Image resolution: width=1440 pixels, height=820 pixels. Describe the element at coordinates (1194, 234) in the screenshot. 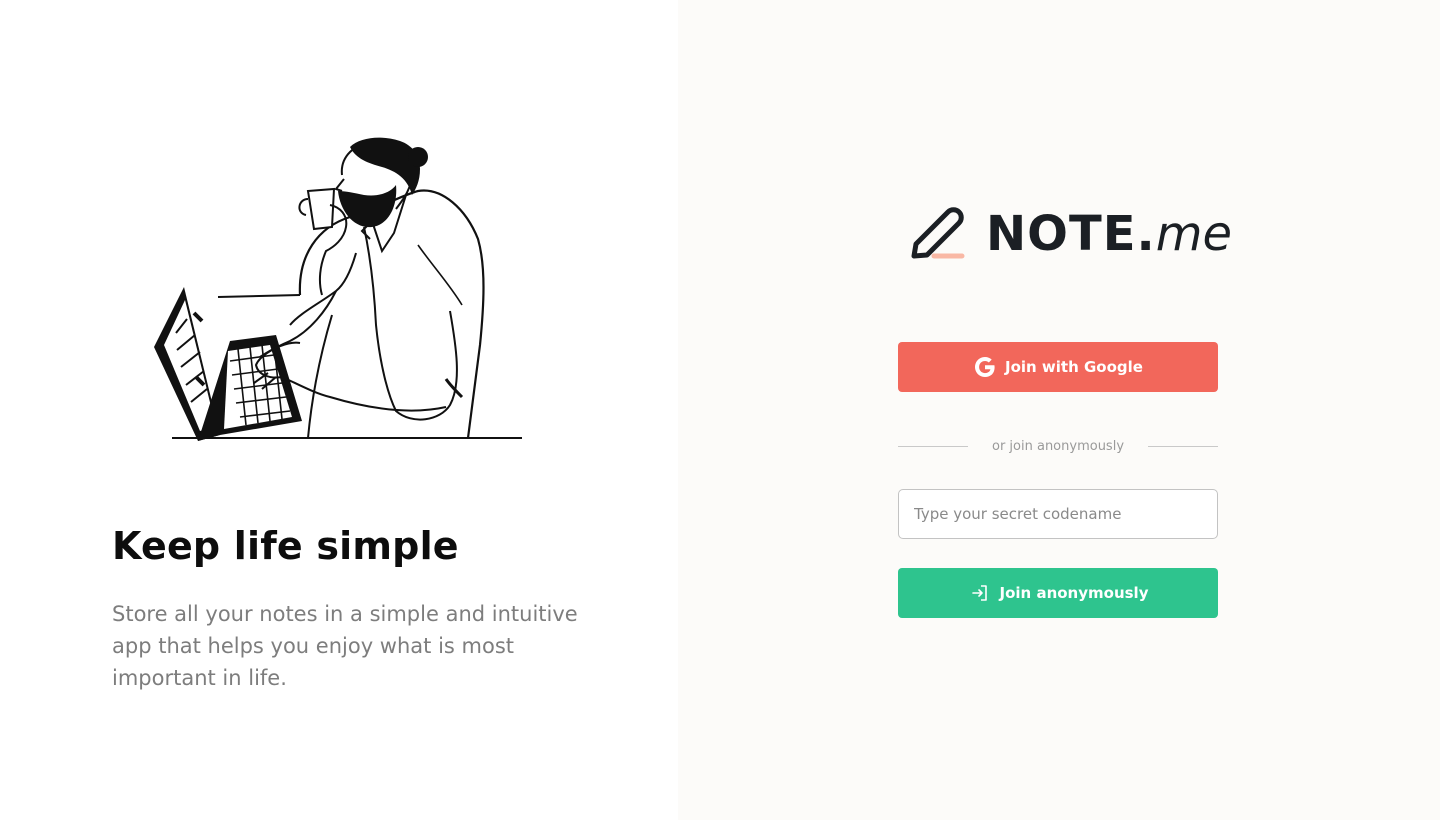

I see `wordmark-light: me` at that location.